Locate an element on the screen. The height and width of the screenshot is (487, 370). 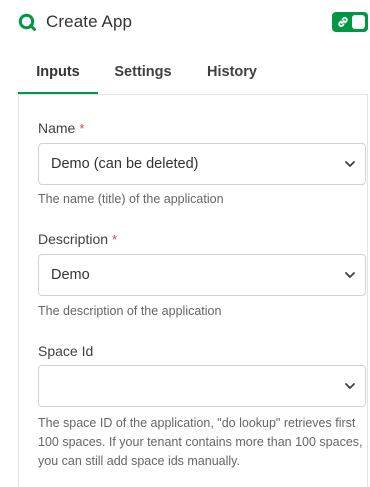
name-label-text: Name is located at coordinates (57, 128).